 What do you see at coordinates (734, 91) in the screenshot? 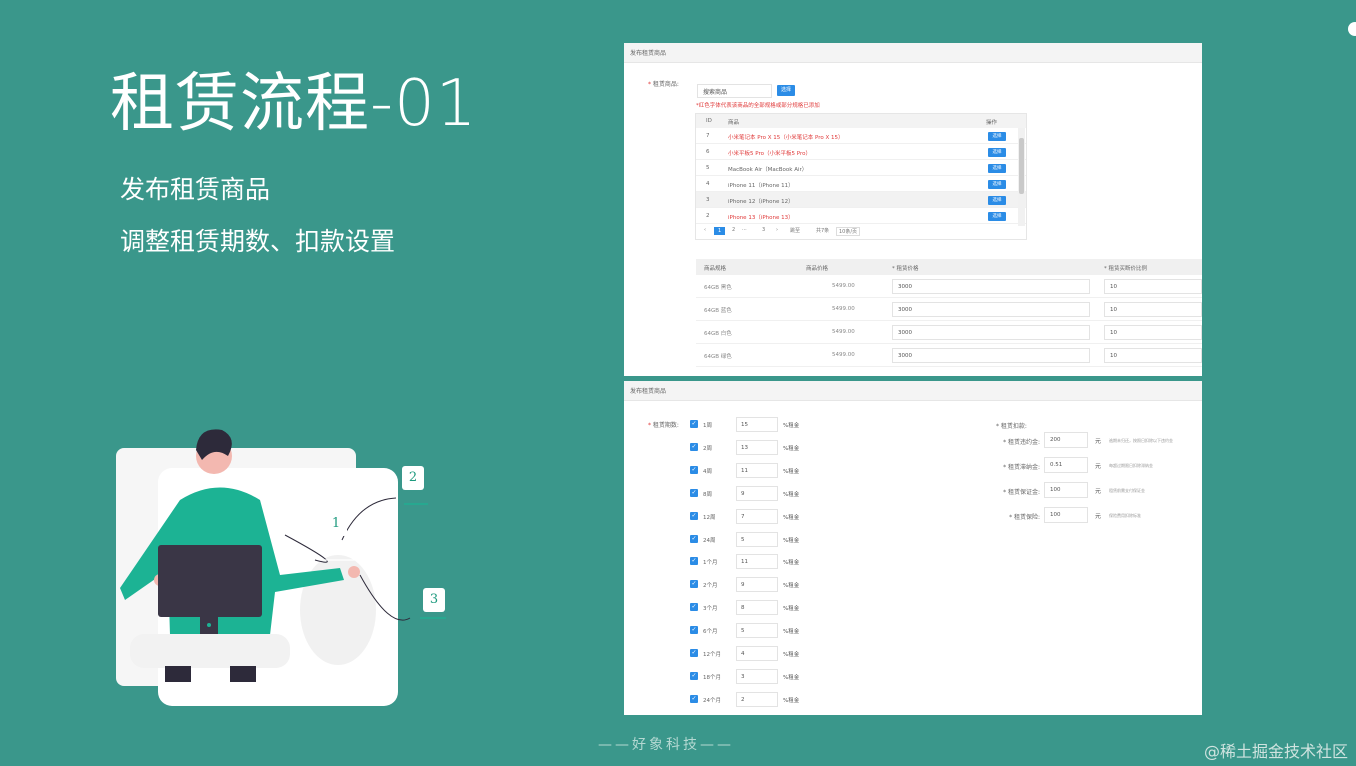
I see `product-search-input: 搜索商品` at bounding box center [734, 91].